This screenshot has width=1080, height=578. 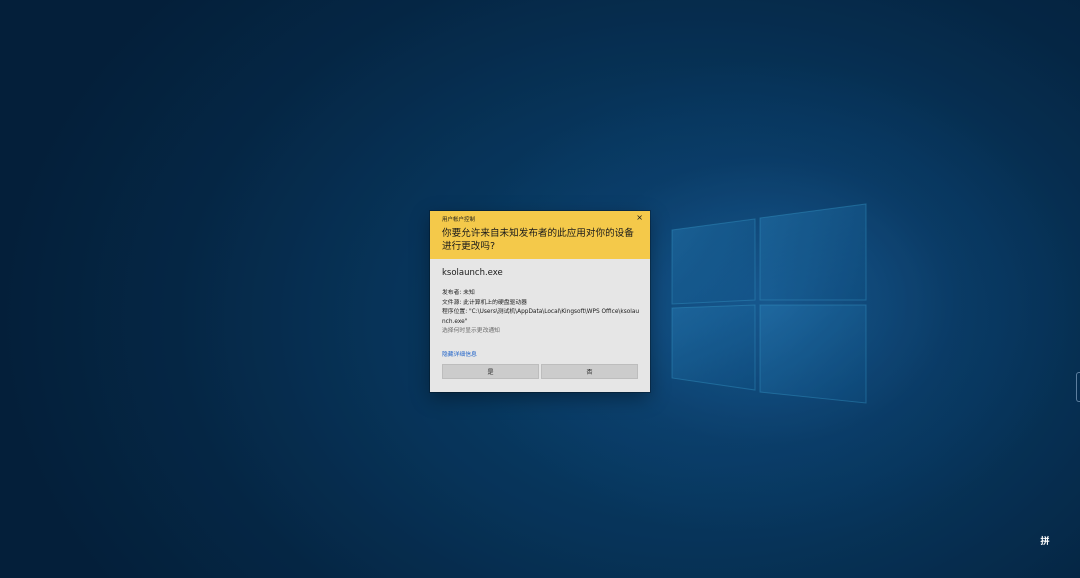 What do you see at coordinates (540, 332) in the screenshot?
I see `notify-setting-link: 选择何时显示更改通知` at bounding box center [540, 332].